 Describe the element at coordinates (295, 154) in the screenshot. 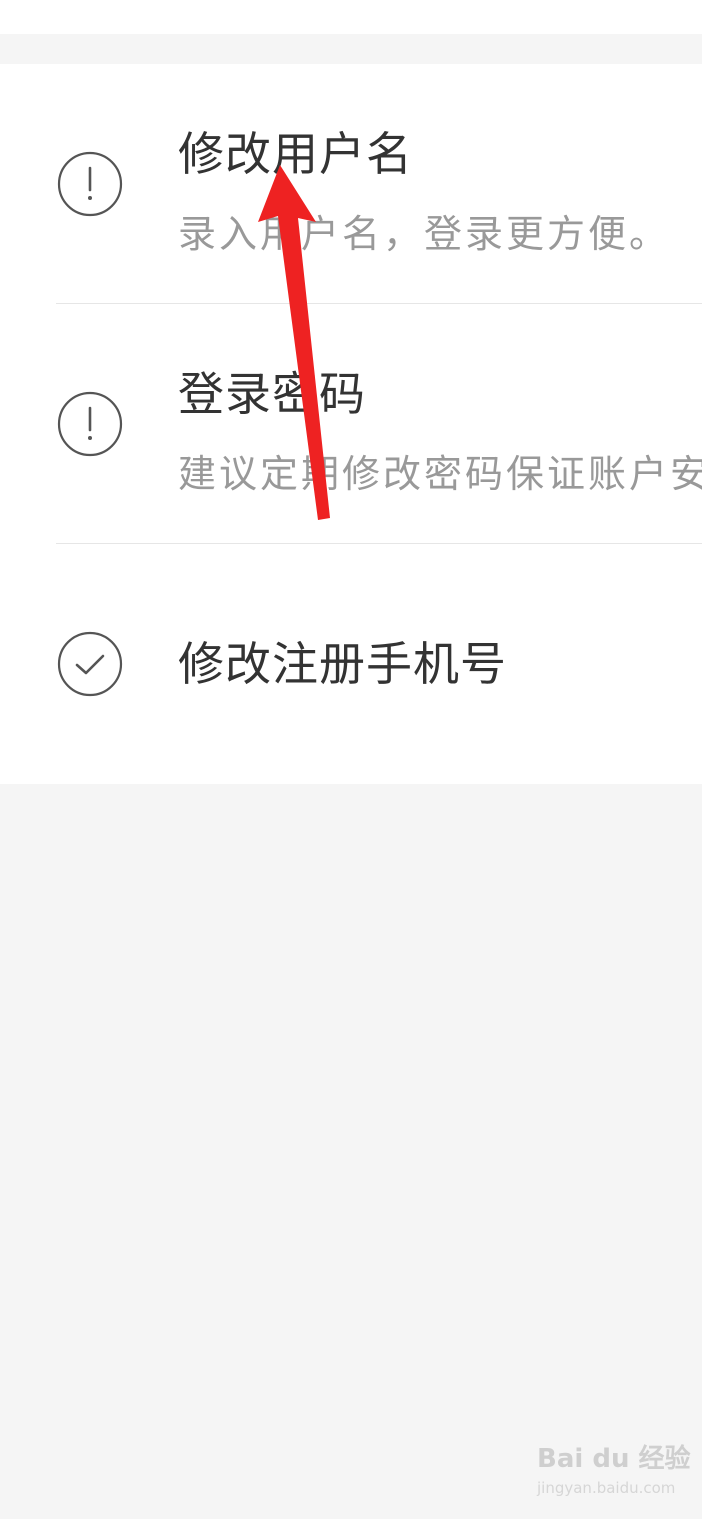

I see `settings-item-title: 修改用户名` at that location.